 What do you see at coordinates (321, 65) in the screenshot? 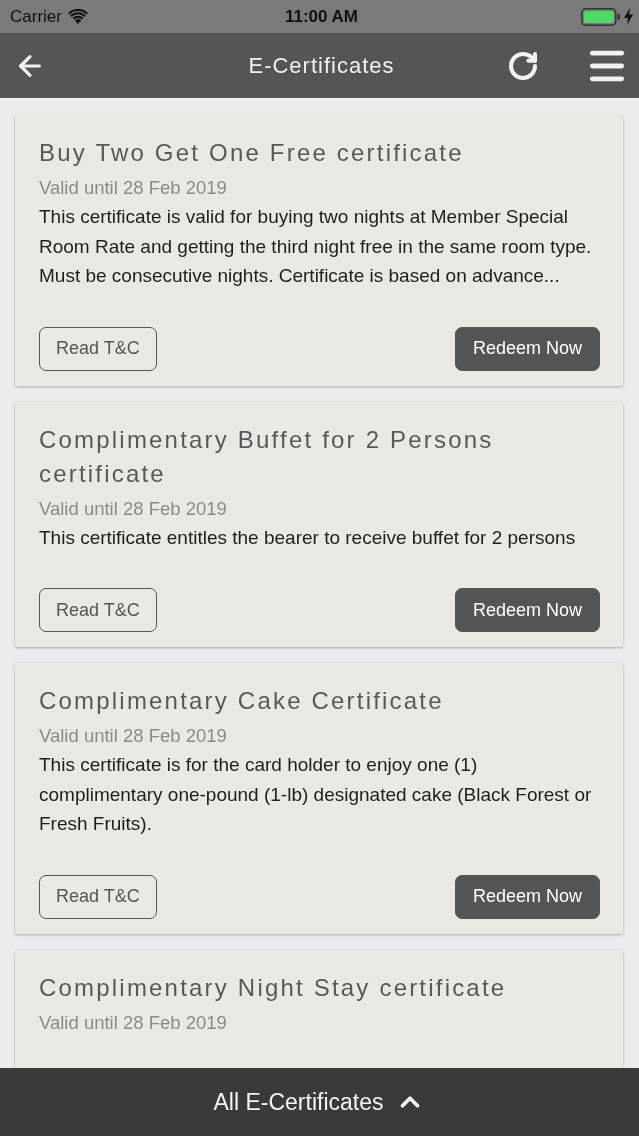
I see `page-title: E-Certificates` at bounding box center [321, 65].